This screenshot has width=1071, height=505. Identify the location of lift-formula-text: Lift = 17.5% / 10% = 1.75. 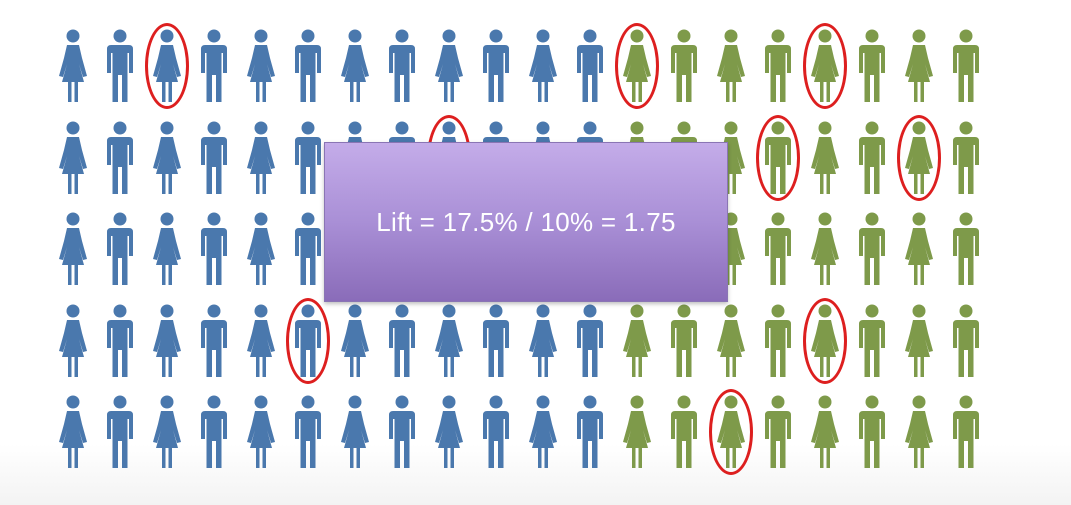
(526, 221).